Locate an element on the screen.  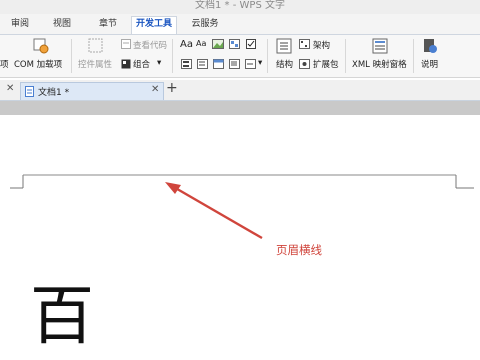
annotation-arrow is located at coordinates (214, 211).